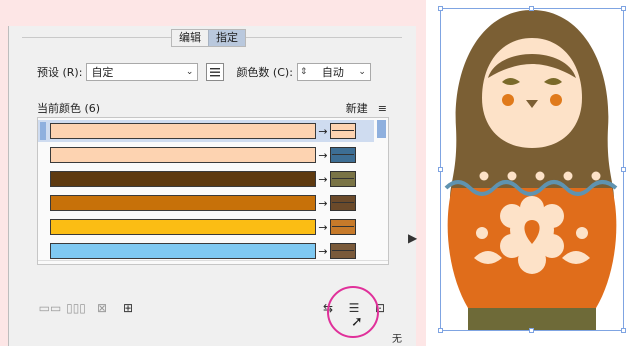  What do you see at coordinates (304, 72) in the screenshot?
I see `stepper-icon: ⇕` at bounding box center [304, 72].